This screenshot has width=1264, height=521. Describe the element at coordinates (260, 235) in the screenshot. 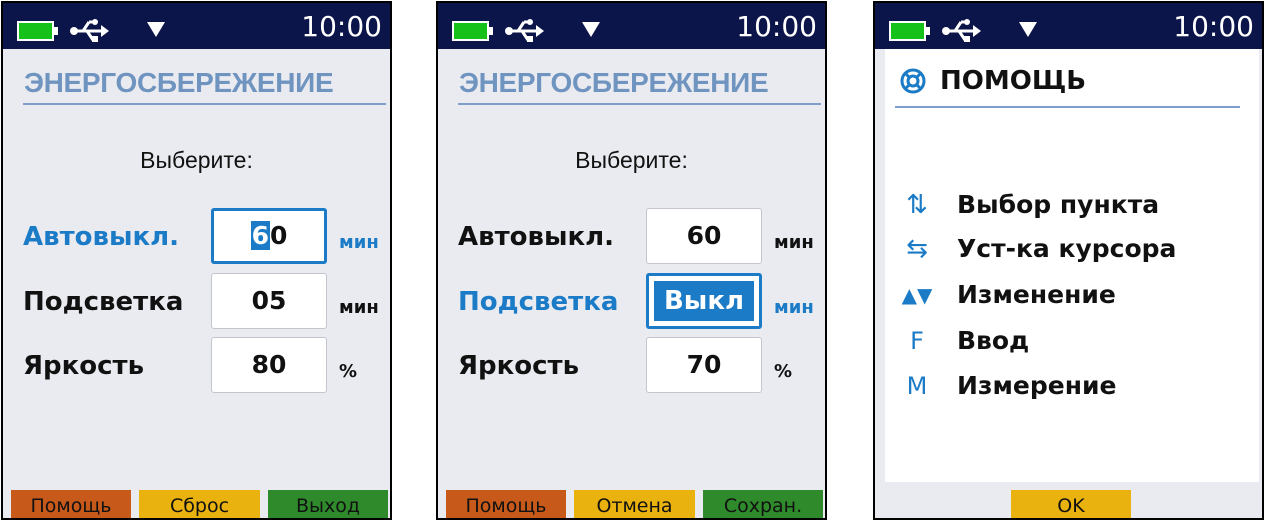

I see `edit-cursor: 6` at that location.